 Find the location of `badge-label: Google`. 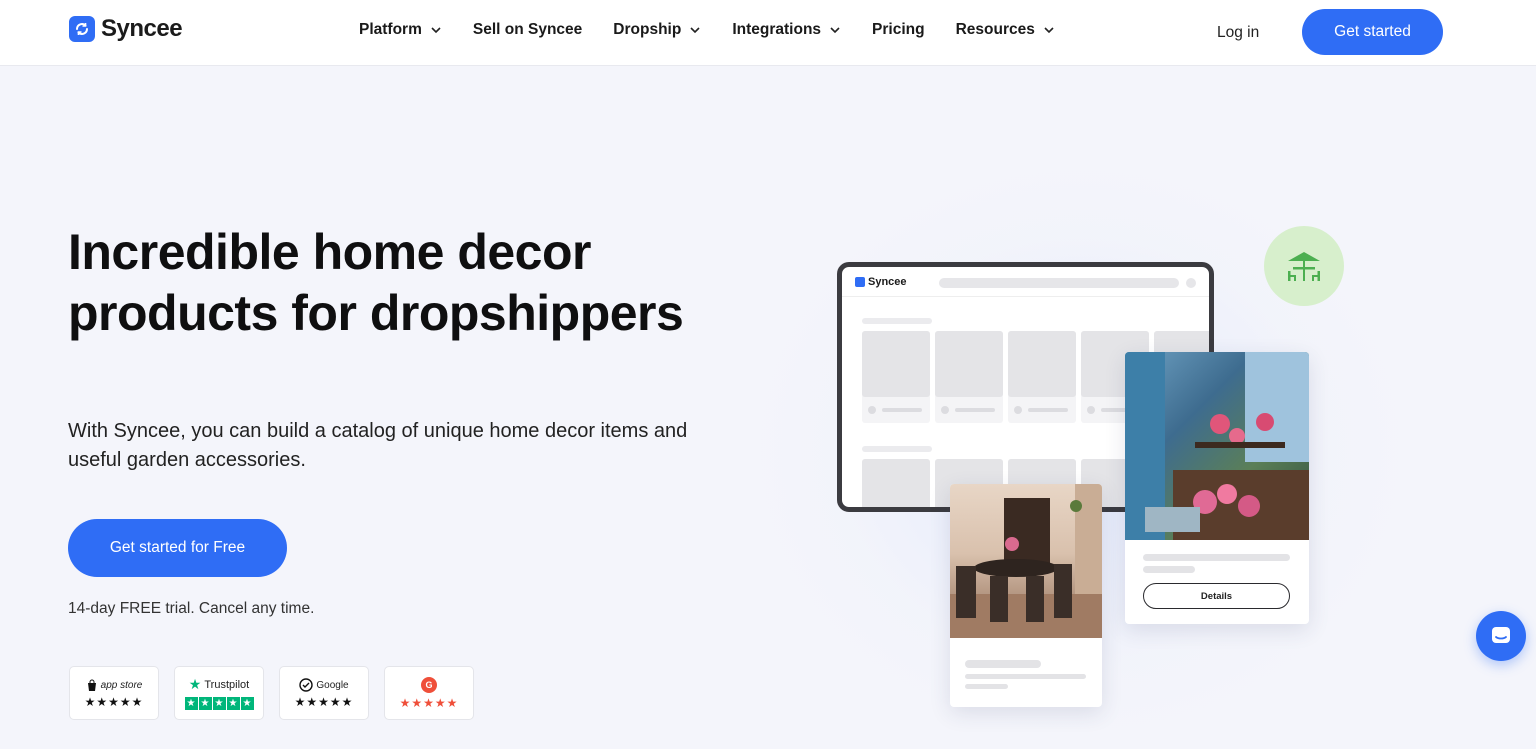

badge-label: Google is located at coordinates (332, 685).